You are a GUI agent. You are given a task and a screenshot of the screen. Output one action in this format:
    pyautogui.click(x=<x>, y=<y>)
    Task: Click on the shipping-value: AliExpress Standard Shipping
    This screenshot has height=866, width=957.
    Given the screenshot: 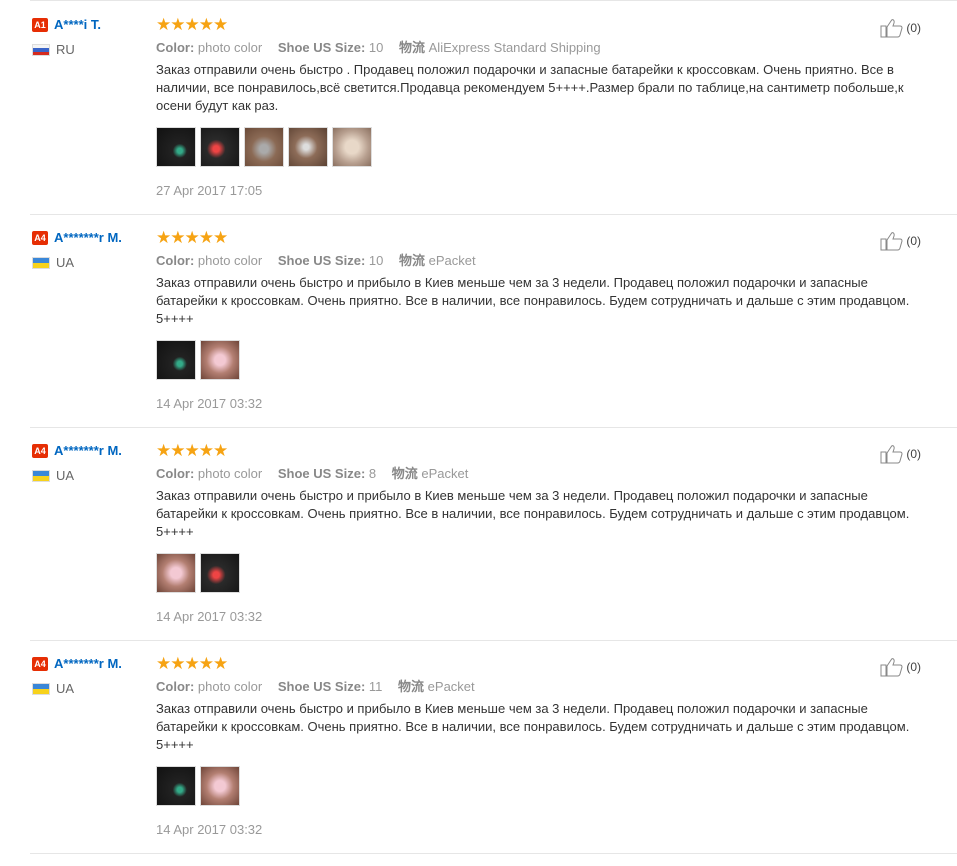 What is the action you would take?
    pyautogui.click(x=514, y=47)
    